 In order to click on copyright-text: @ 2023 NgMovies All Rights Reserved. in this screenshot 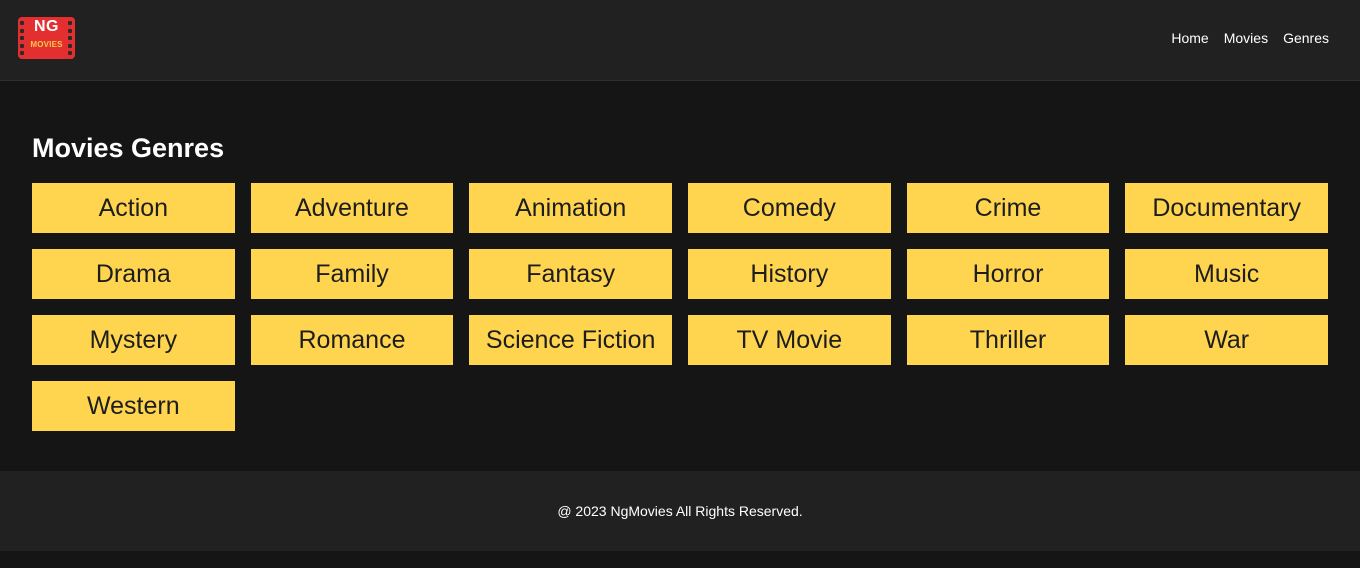, I will do `click(680, 511)`.